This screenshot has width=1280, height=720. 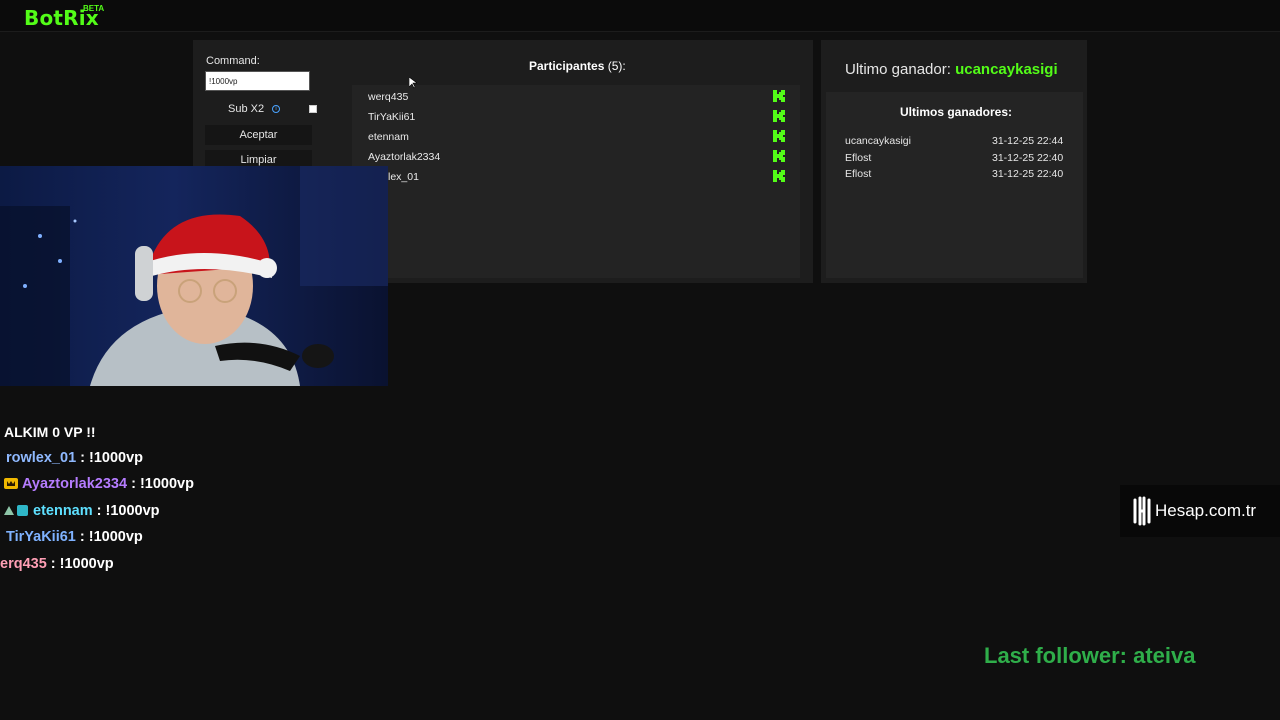 What do you see at coordinates (258, 135) in the screenshot?
I see `accept-button: Aceptar` at bounding box center [258, 135].